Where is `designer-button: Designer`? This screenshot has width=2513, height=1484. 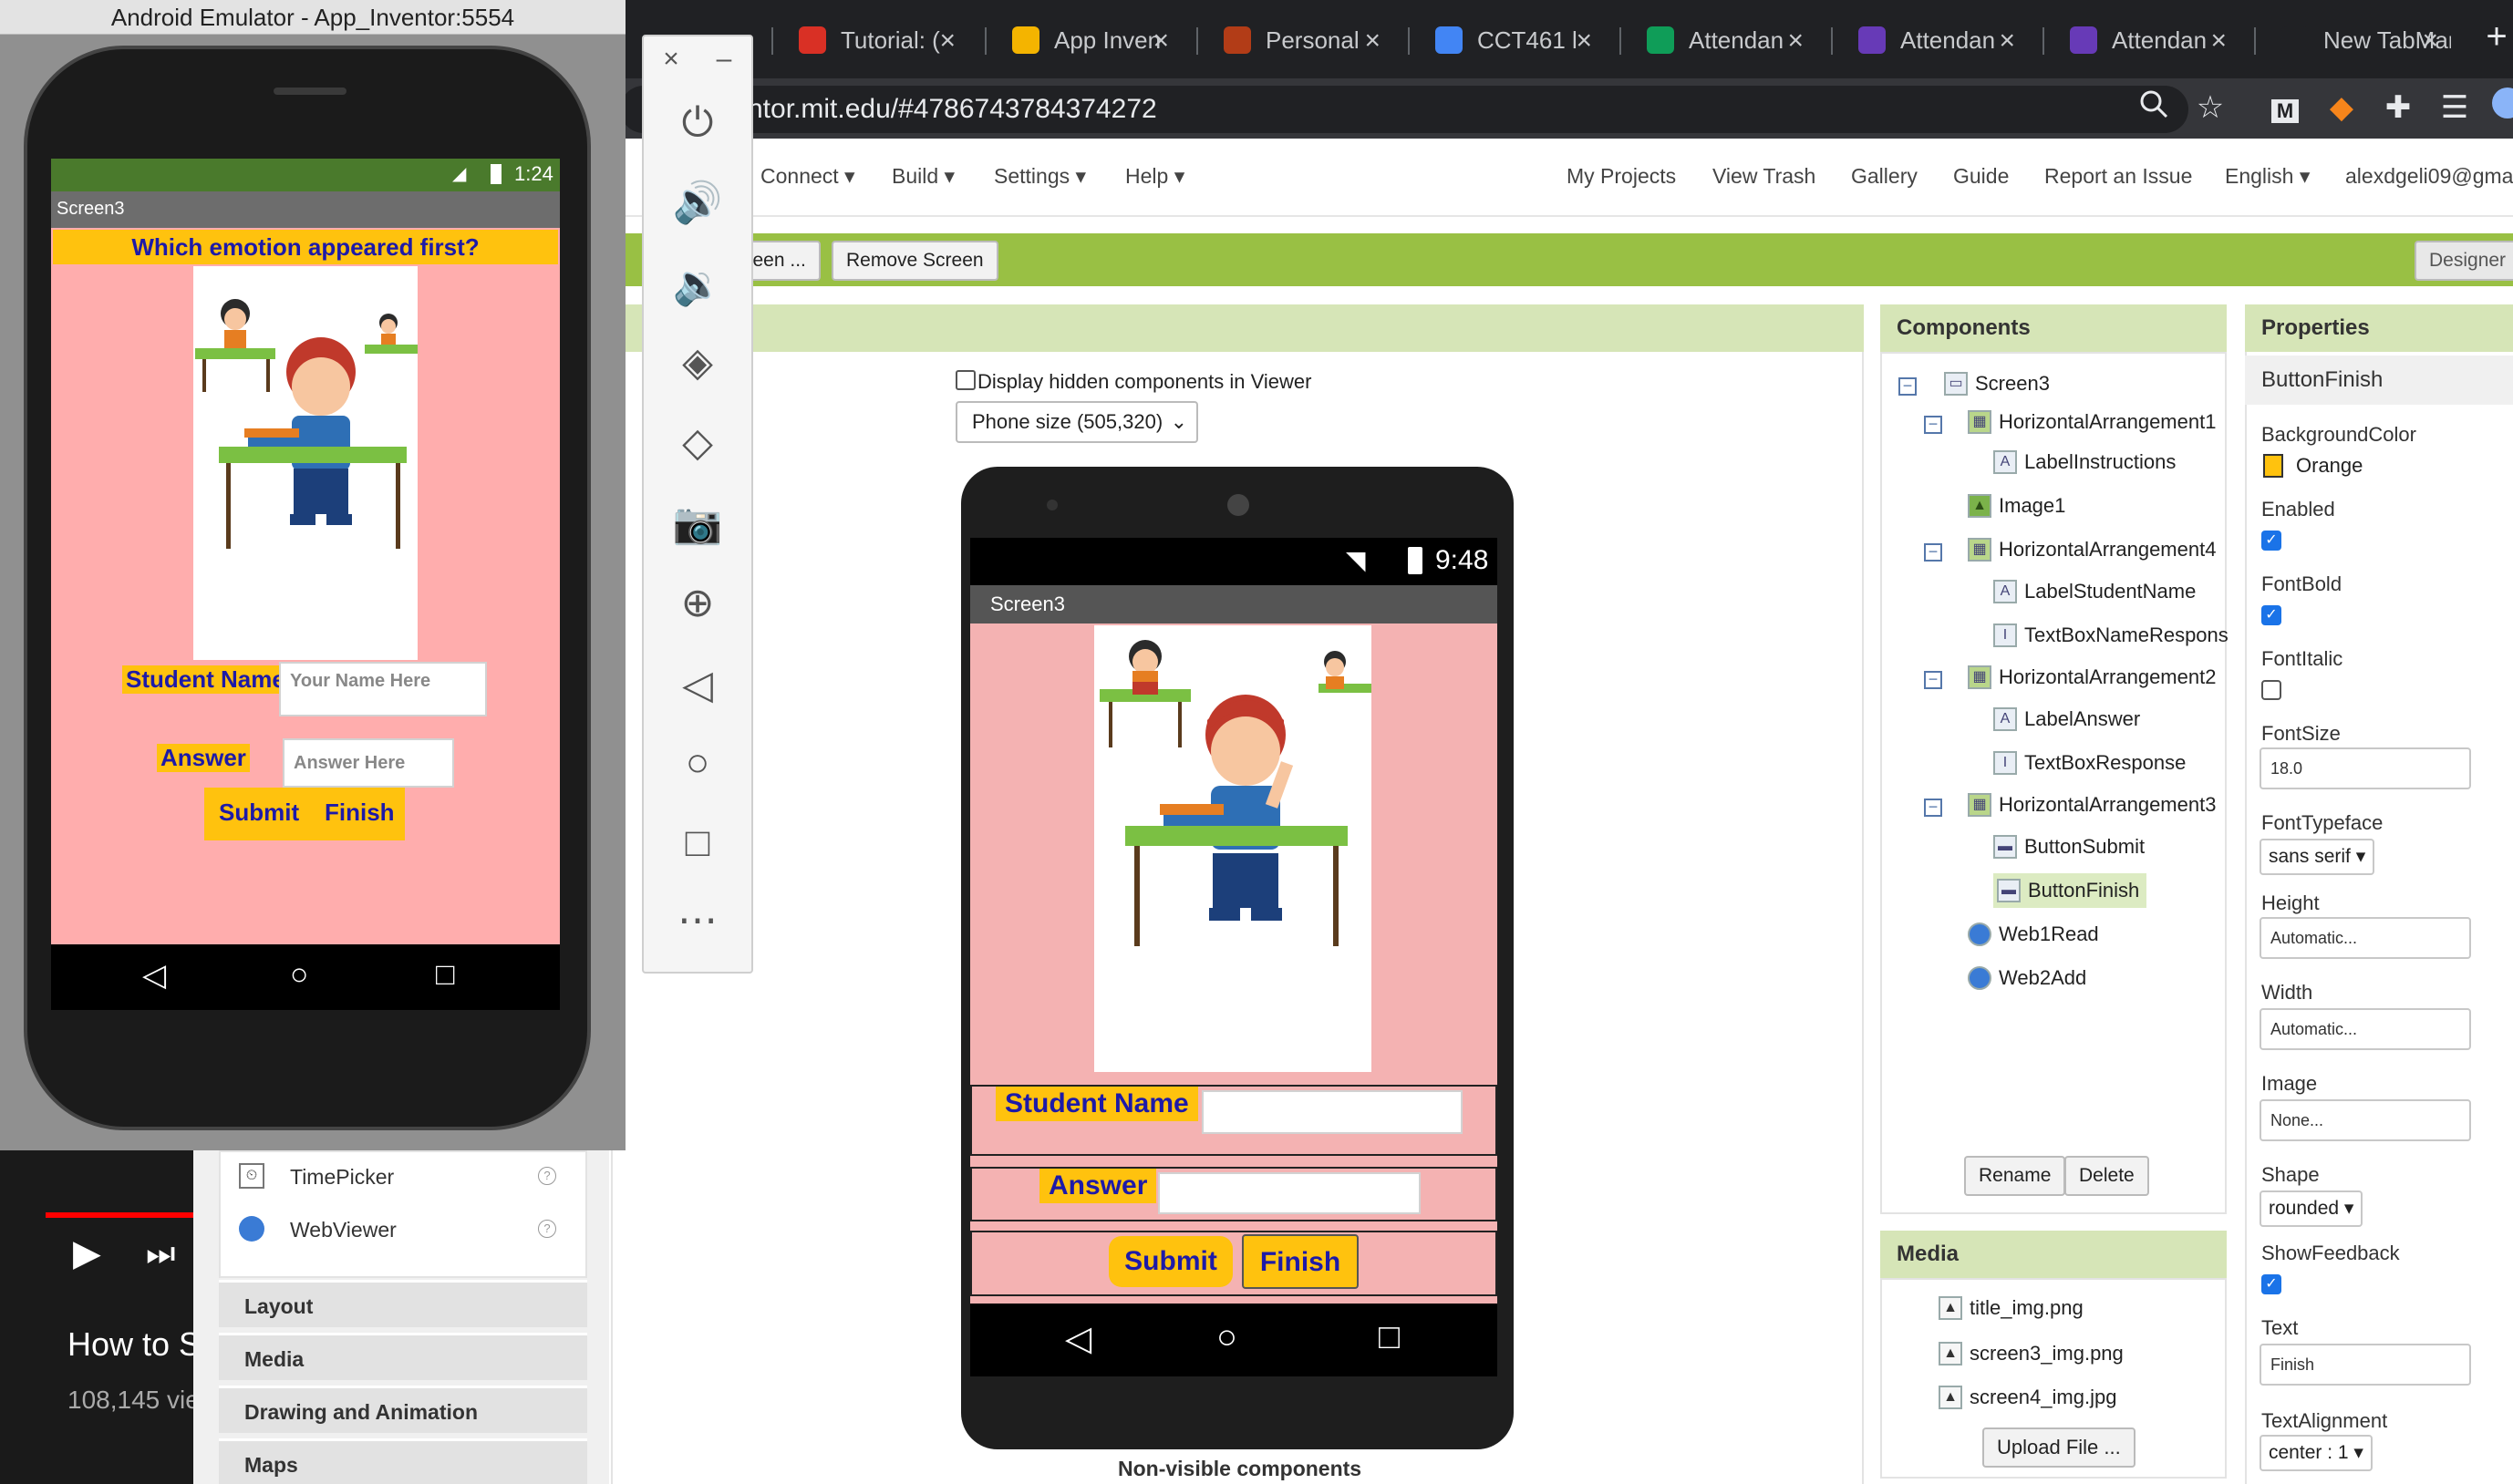
designer-button: Designer is located at coordinates (2464, 261).